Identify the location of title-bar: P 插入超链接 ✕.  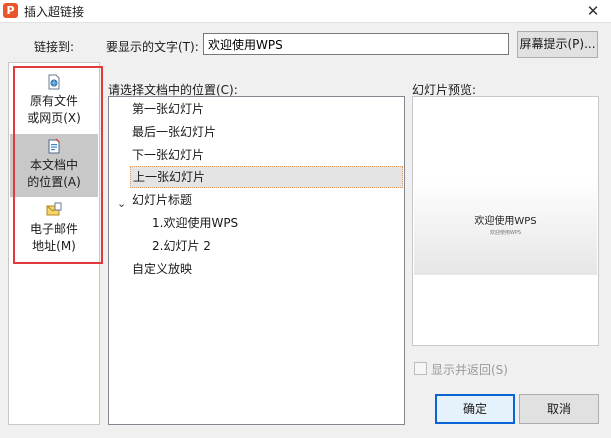
(305, 11).